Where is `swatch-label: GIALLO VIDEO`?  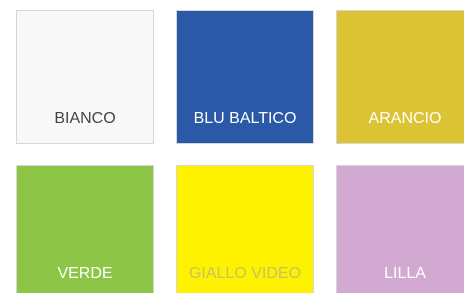 swatch-label: GIALLO VIDEO is located at coordinates (245, 273).